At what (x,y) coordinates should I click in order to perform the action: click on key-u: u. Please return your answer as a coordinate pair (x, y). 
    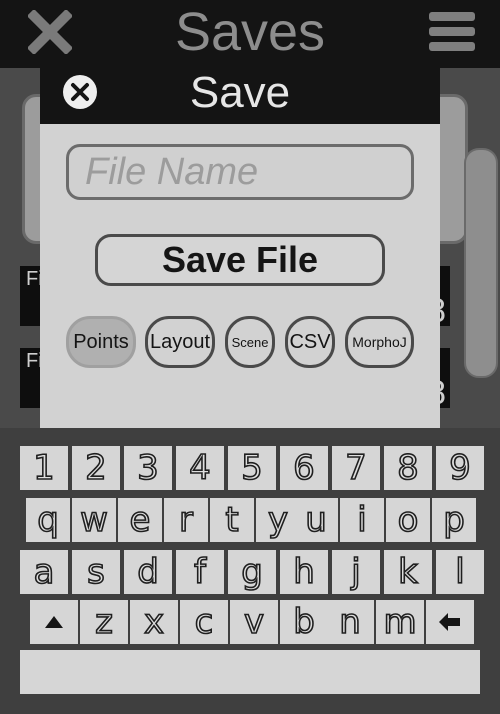
    Looking at the image, I should click on (316, 520).